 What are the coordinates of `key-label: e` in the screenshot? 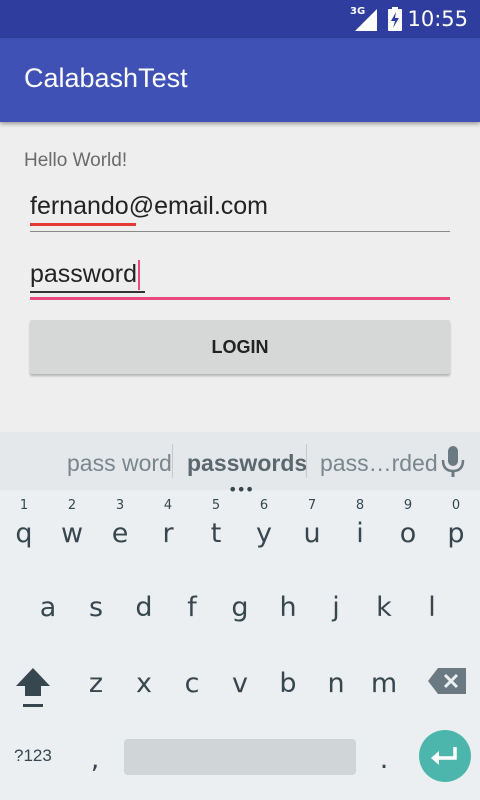 It's located at (120, 533).